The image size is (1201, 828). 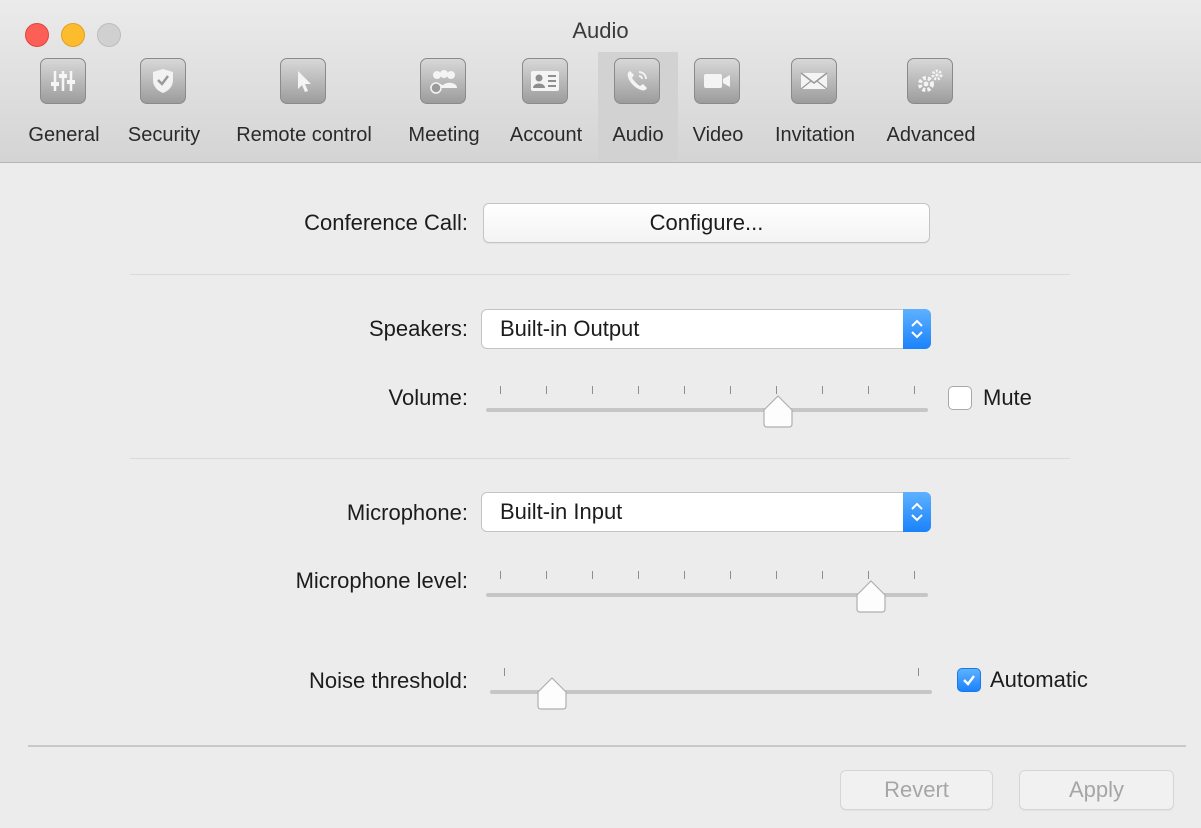 I want to click on automatic-label: Automatic, so click(x=1039, y=679).